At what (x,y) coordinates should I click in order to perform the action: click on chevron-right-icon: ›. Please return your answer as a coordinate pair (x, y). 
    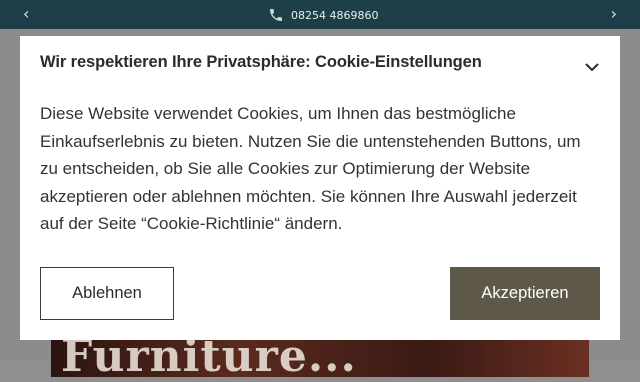
    Looking at the image, I should click on (614, 14).